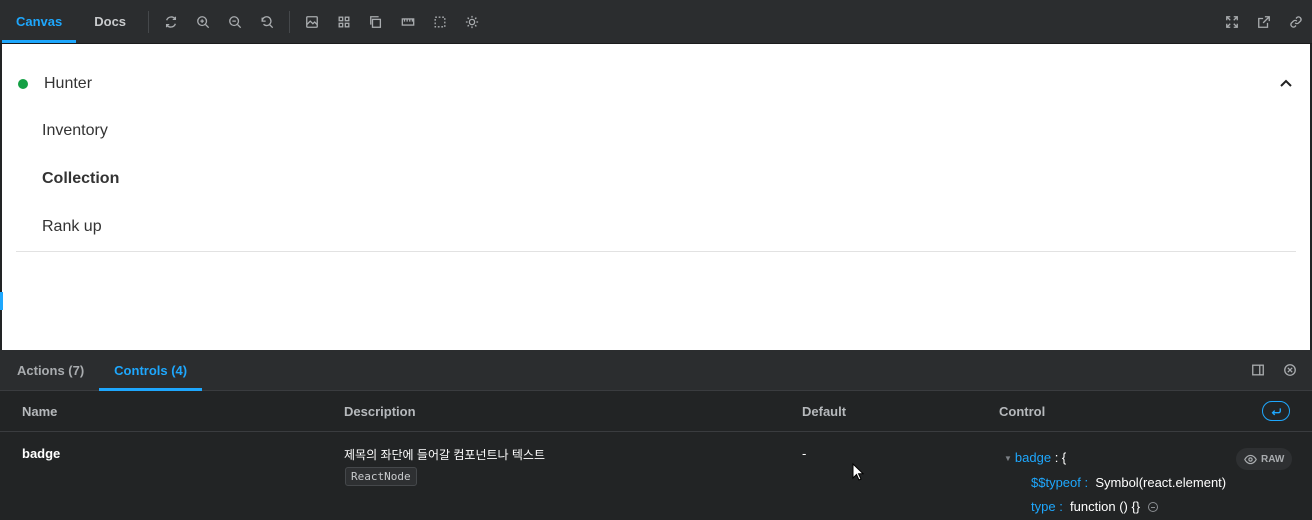 This screenshot has height=520, width=1312. What do you see at coordinates (1056, 482) in the screenshot?
I see `object-key: $$typeof` at bounding box center [1056, 482].